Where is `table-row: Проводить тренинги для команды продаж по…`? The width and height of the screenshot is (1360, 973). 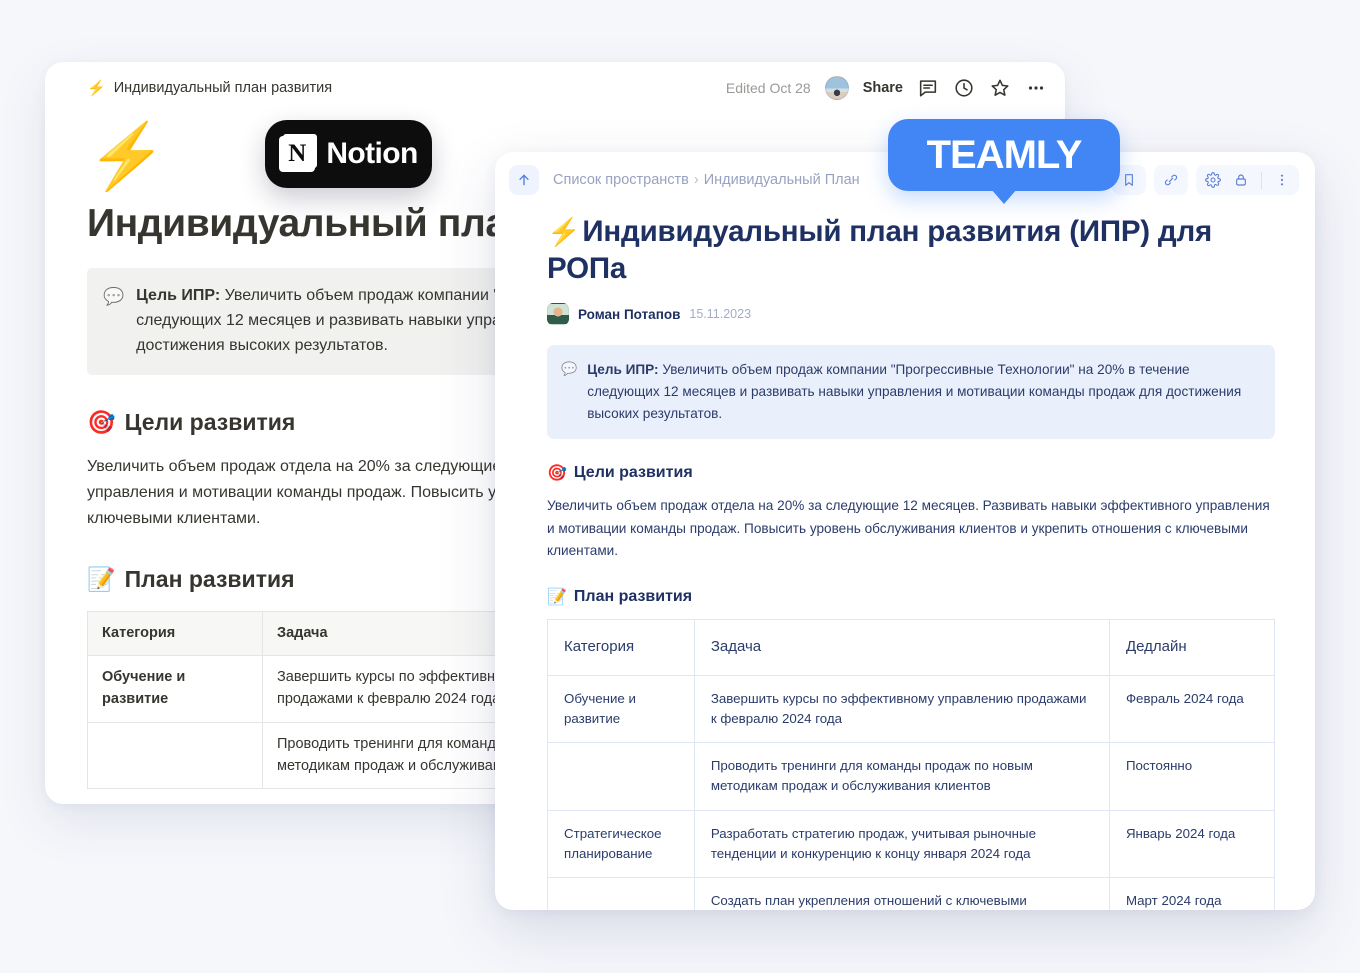 table-row: Проводить тренинги для команды продаж по… is located at coordinates (911, 776).